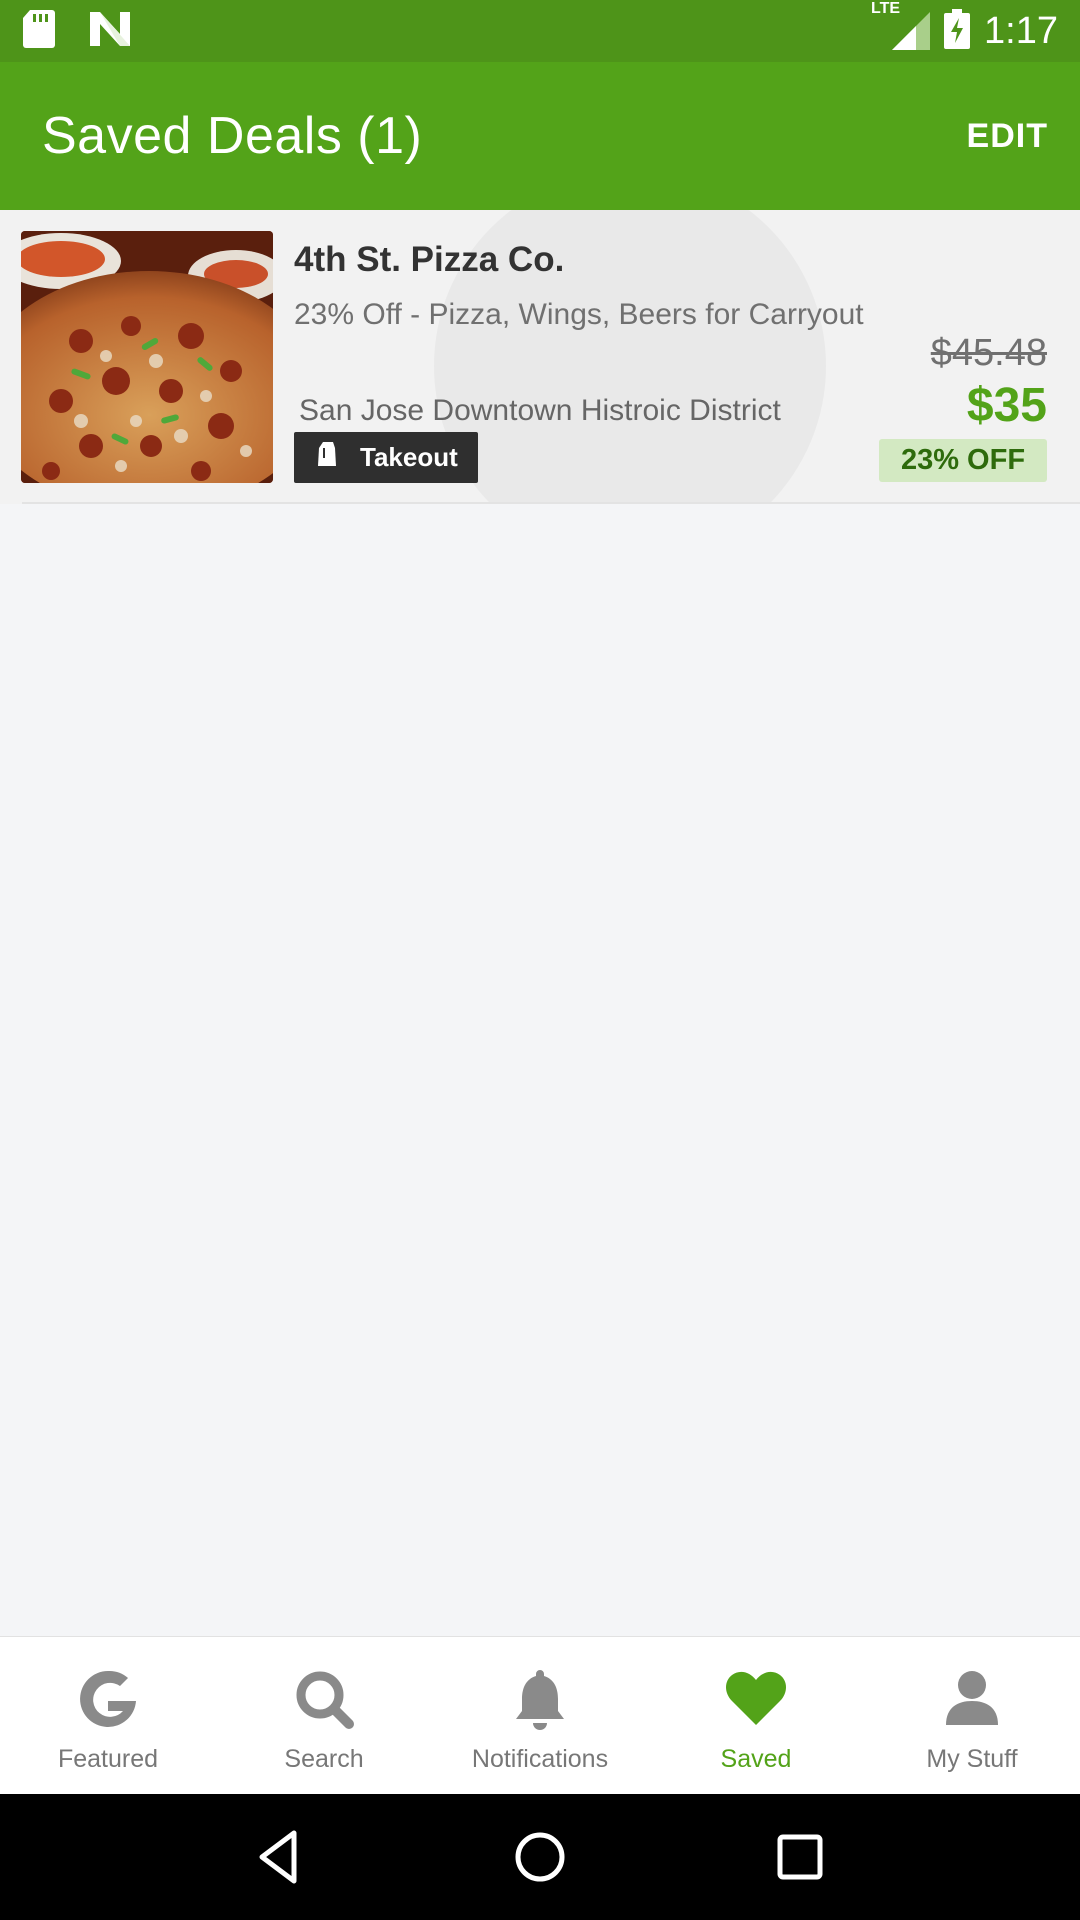 This screenshot has width=1080, height=1920. I want to click on status-right-icons: LTE 1:17, so click(960, 27).